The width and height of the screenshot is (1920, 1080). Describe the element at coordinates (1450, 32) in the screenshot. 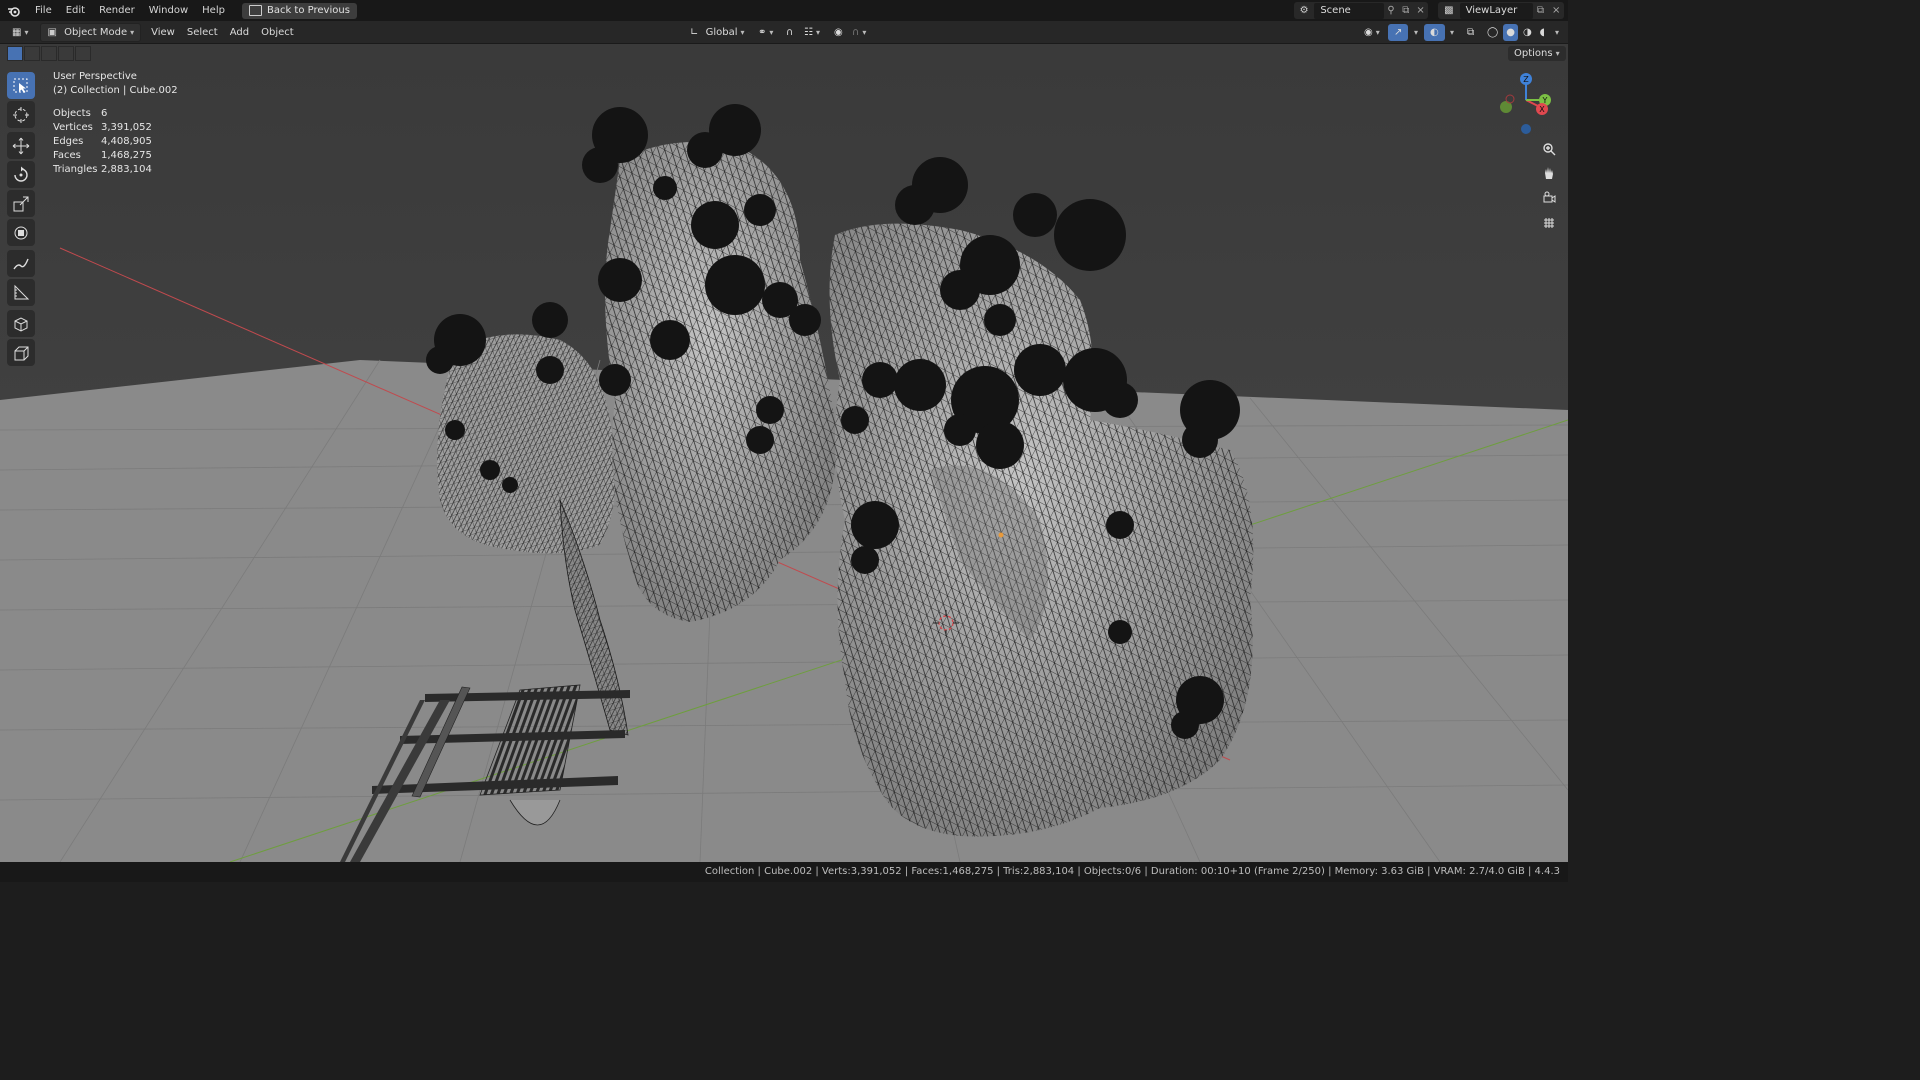

I see `overlays-dropdown: ▾` at that location.